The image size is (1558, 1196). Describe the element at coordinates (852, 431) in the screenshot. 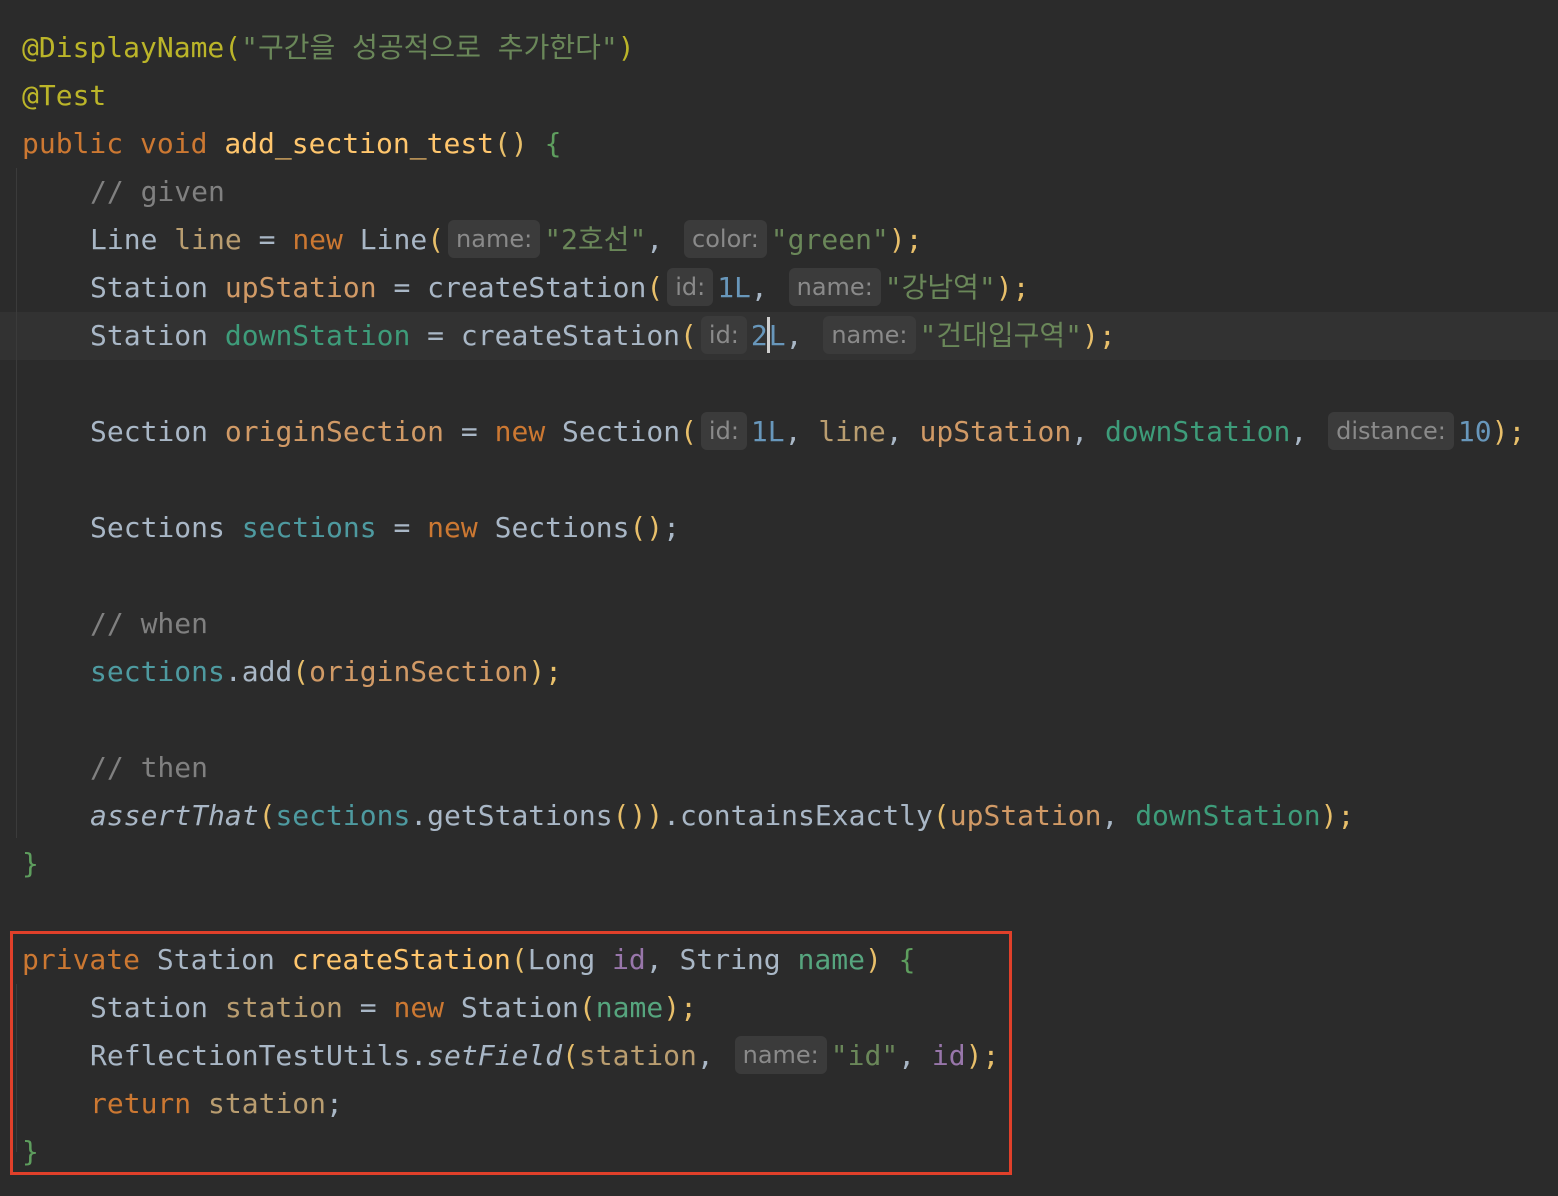

I see `arg-line: line` at that location.